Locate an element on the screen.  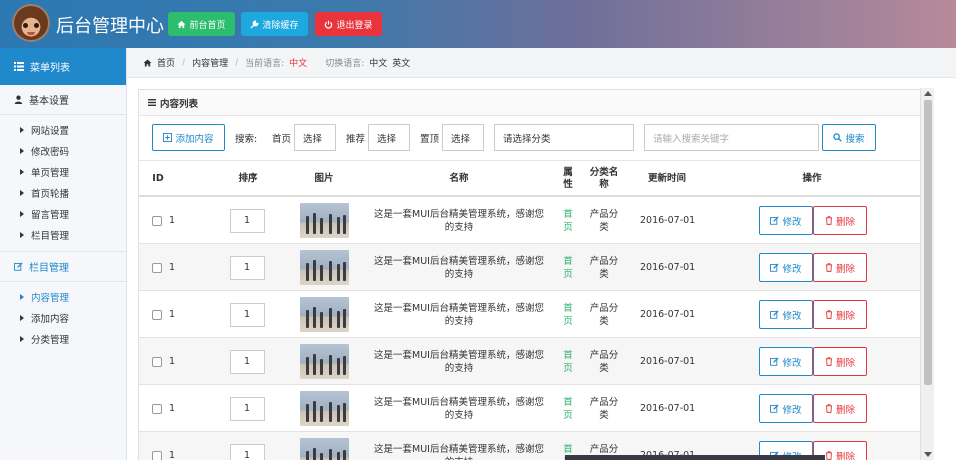
sidebar-item-single-page: 单页管理 is located at coordinates (63, 171).